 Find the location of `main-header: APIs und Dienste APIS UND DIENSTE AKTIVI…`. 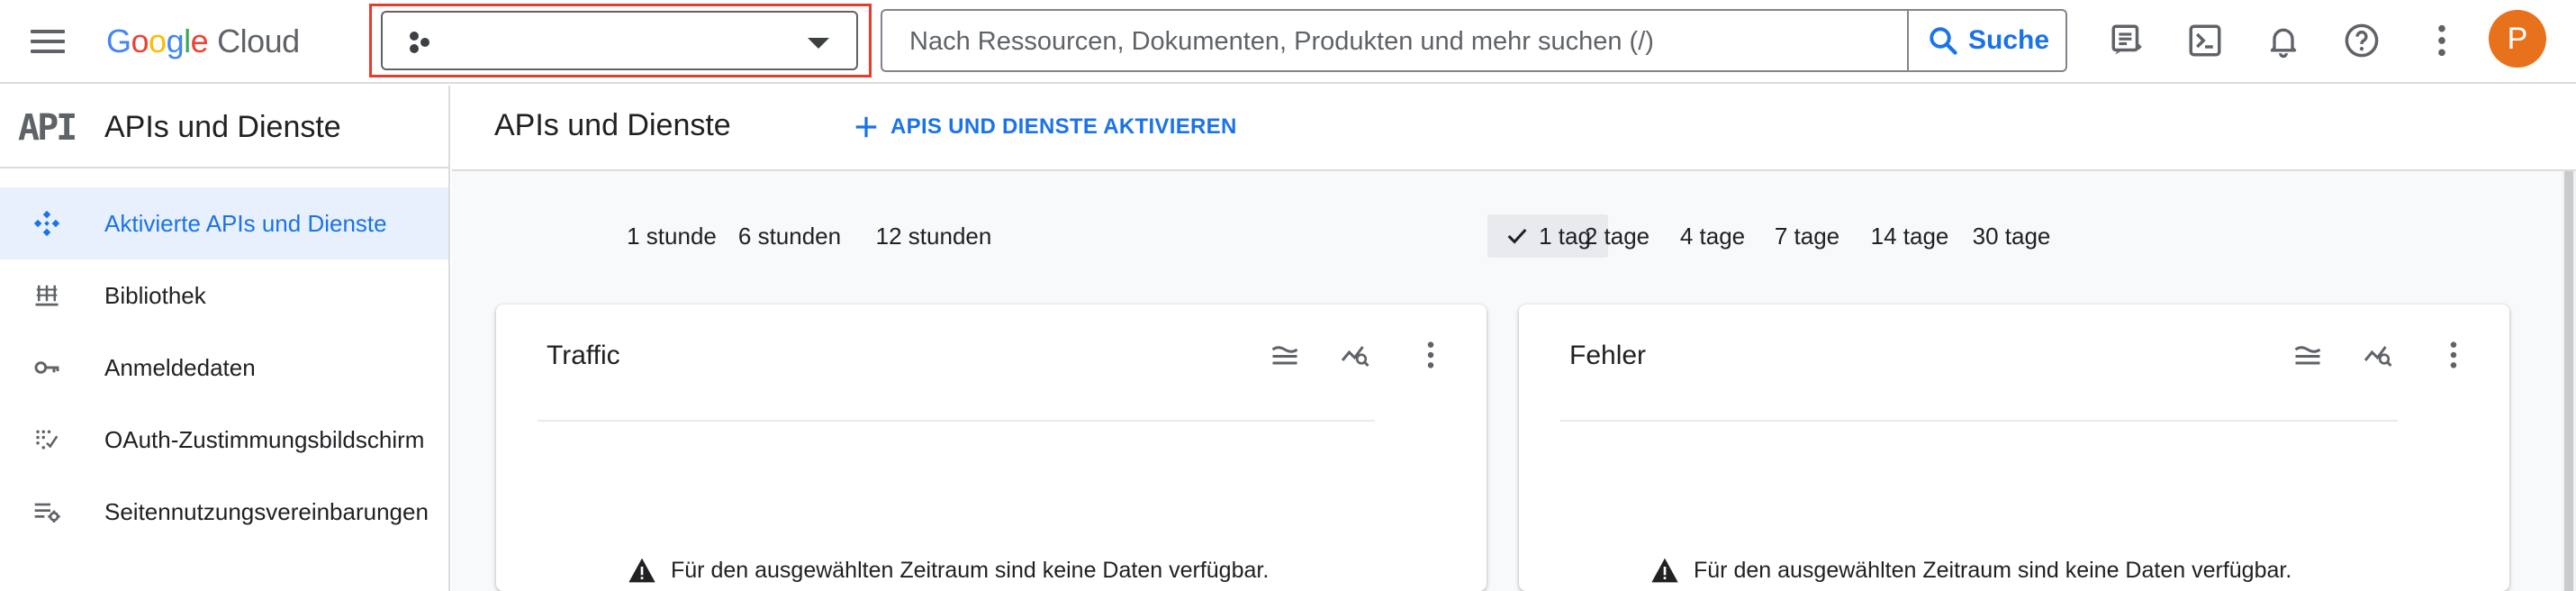

main-header: APIs und Dienste APIS UND DIENSTE AKTIVI… is located at coordinates (1514, 128).